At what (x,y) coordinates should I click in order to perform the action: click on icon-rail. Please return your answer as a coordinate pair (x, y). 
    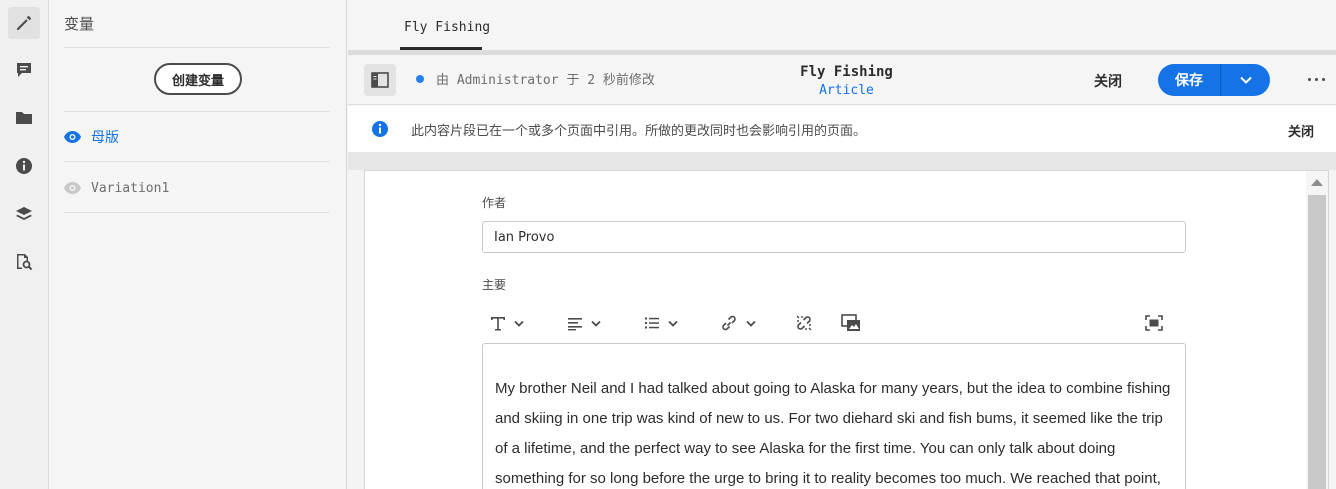
    Looking at the image, I should click on (24, 244).